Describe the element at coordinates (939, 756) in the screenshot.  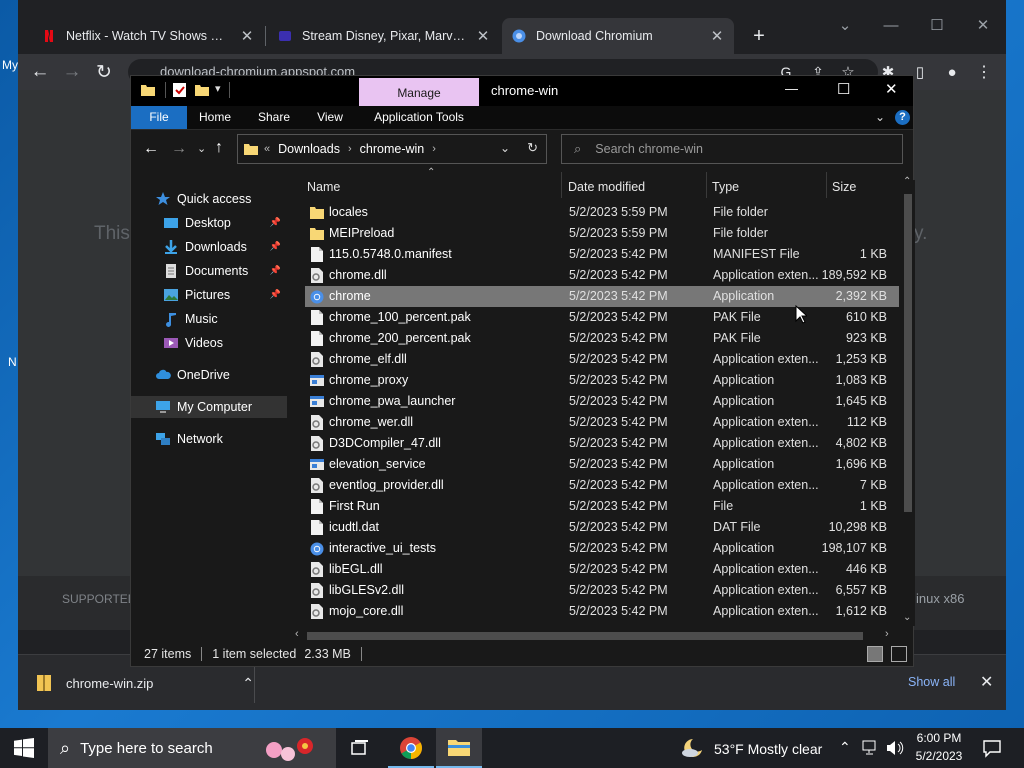
I see `clock-date: 5/2/2023` at that location.